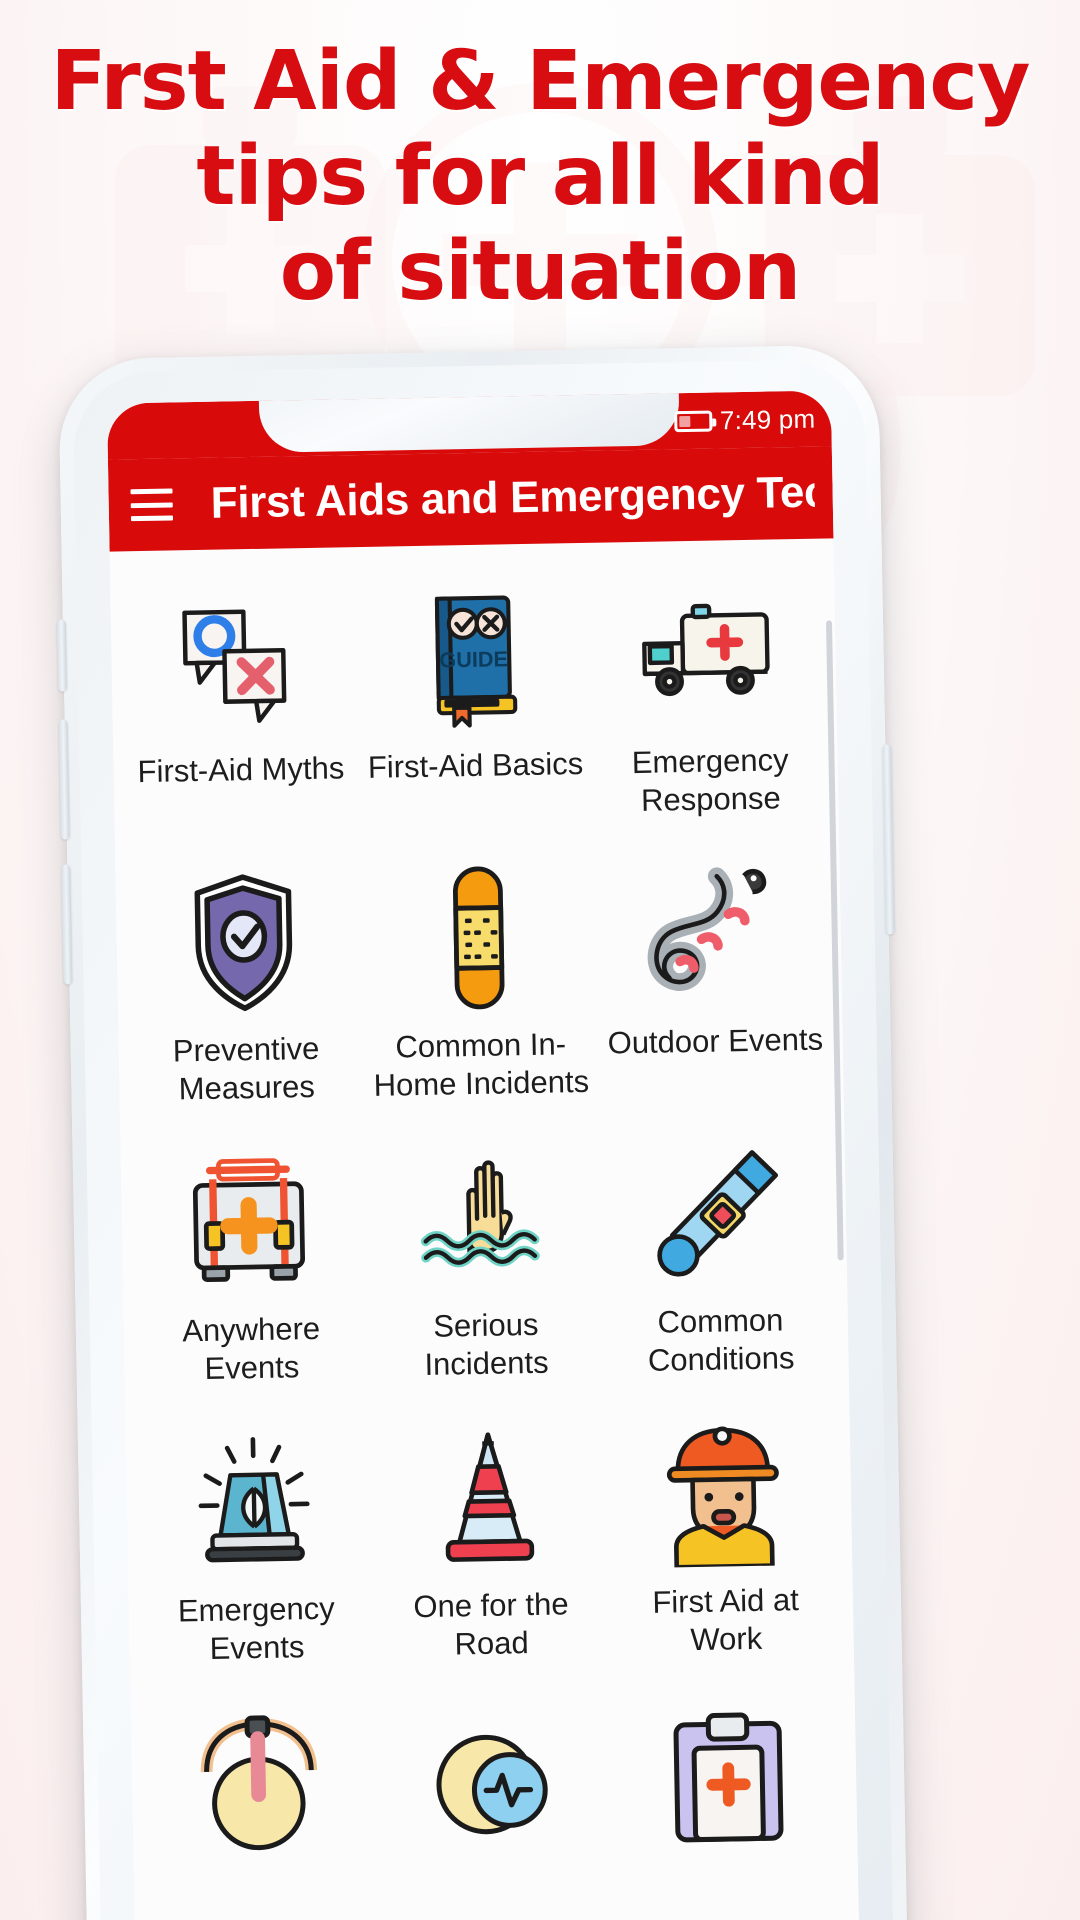 The width and height of the screenshot is (1080, 1920). I want to click on grid-tile-label: Preventive Measures, so click(246, 1068).